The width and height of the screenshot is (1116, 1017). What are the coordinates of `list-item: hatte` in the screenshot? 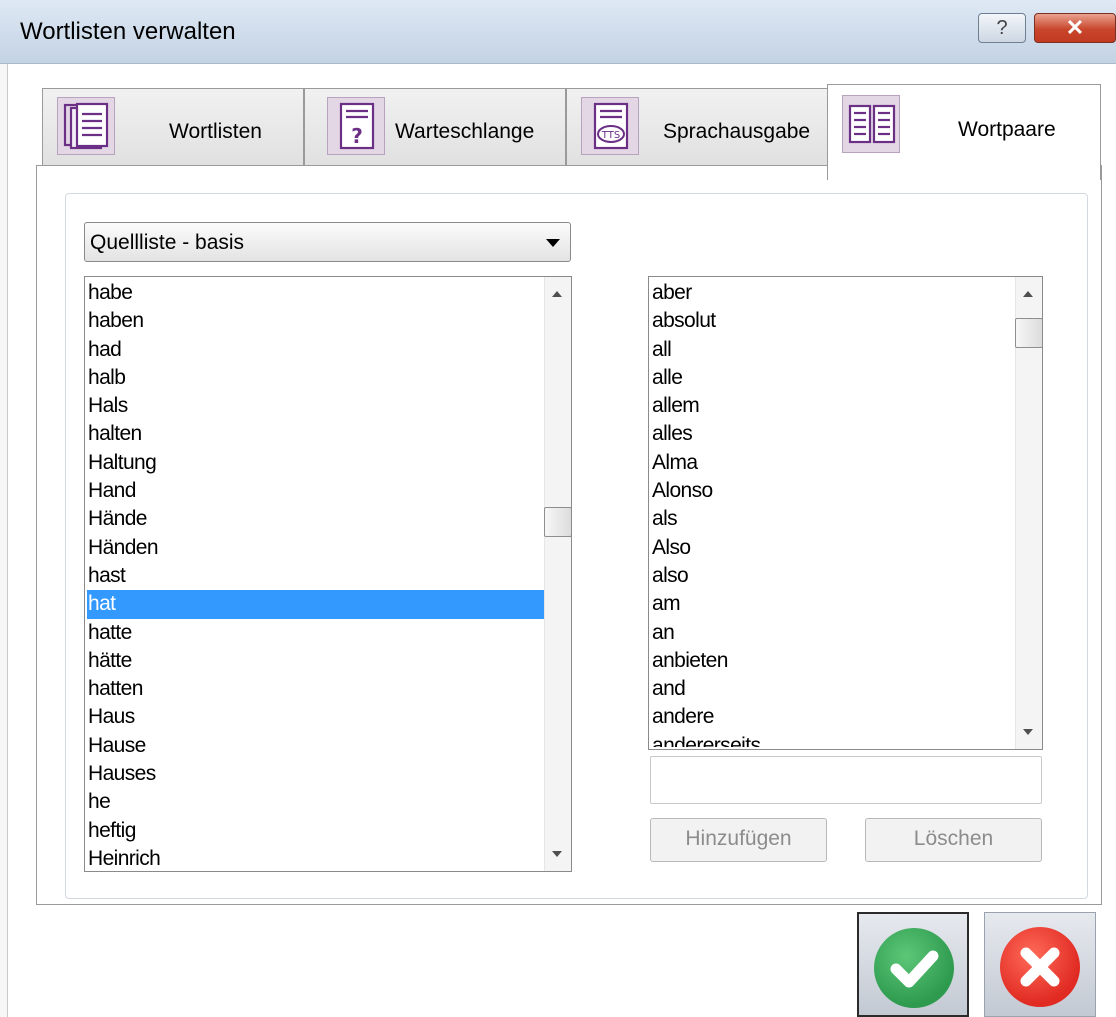 It's located at (316, 633).